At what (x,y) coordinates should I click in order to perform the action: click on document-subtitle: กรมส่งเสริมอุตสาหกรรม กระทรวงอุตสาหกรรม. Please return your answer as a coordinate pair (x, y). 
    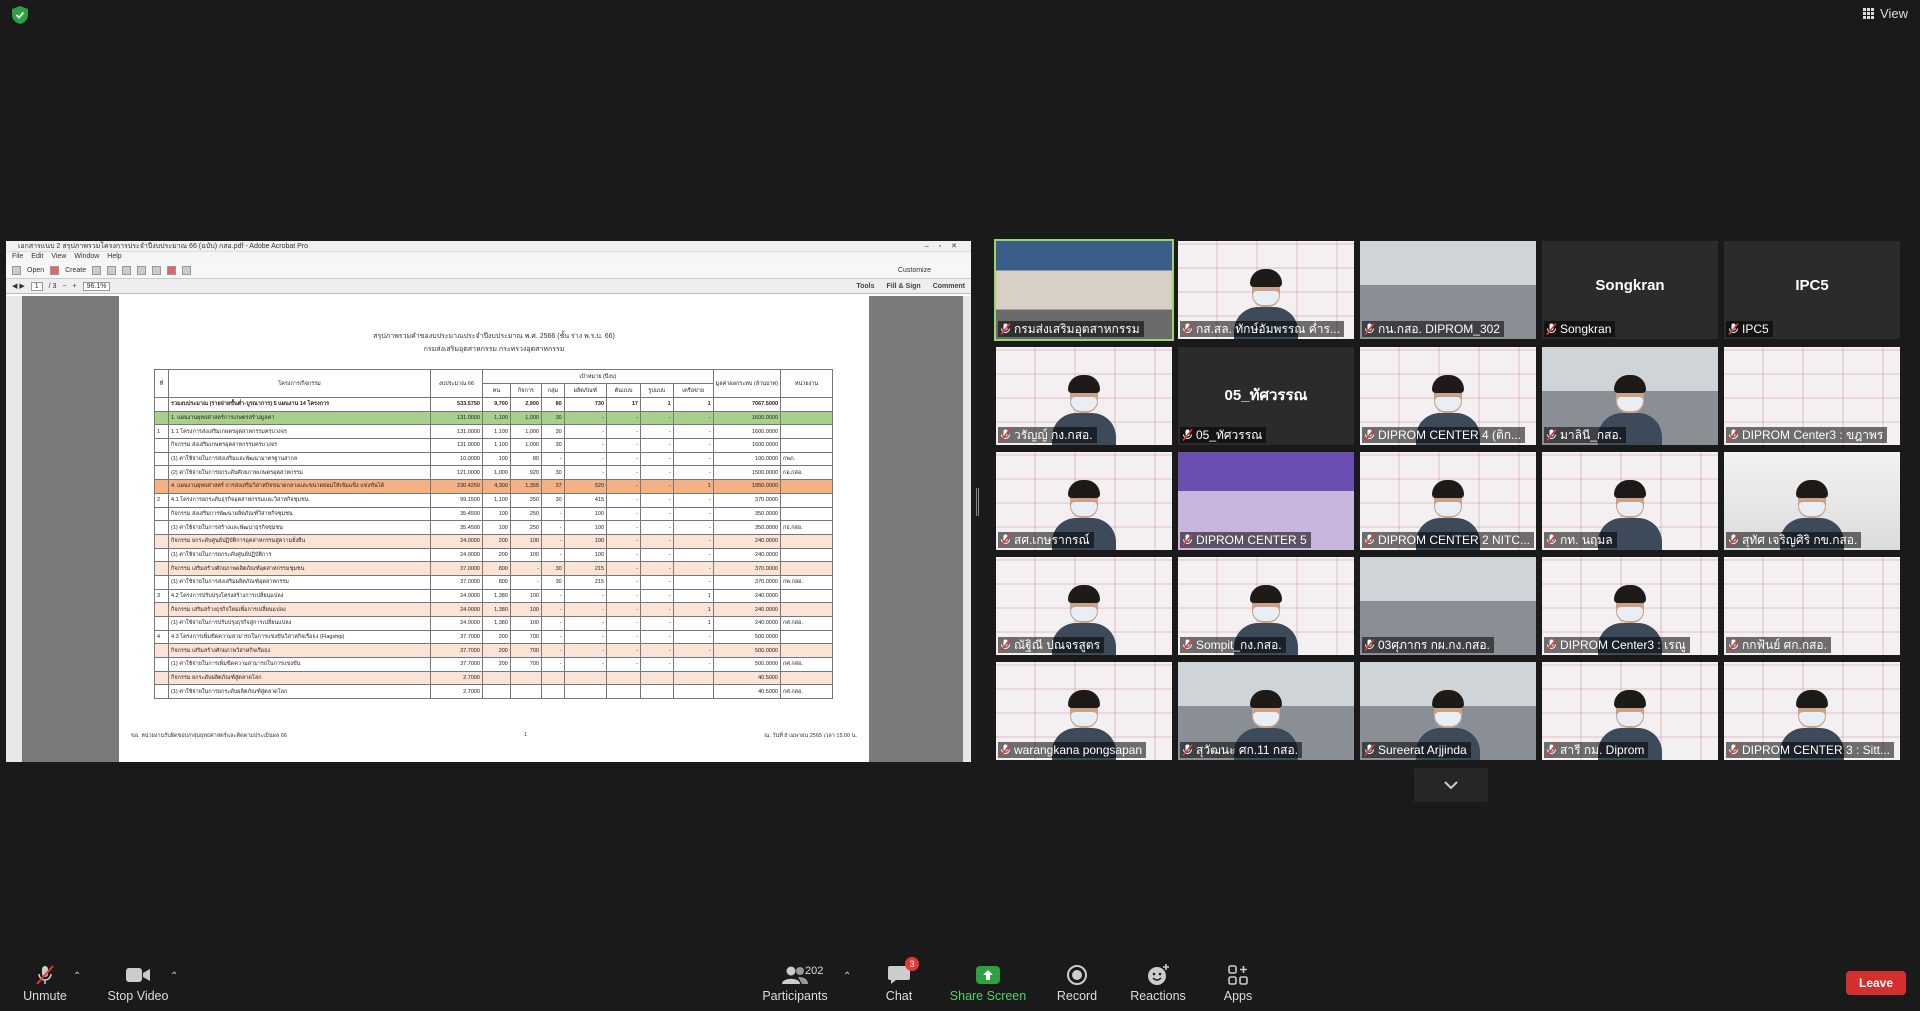
    Looking at the image, I should click on (494, 349).